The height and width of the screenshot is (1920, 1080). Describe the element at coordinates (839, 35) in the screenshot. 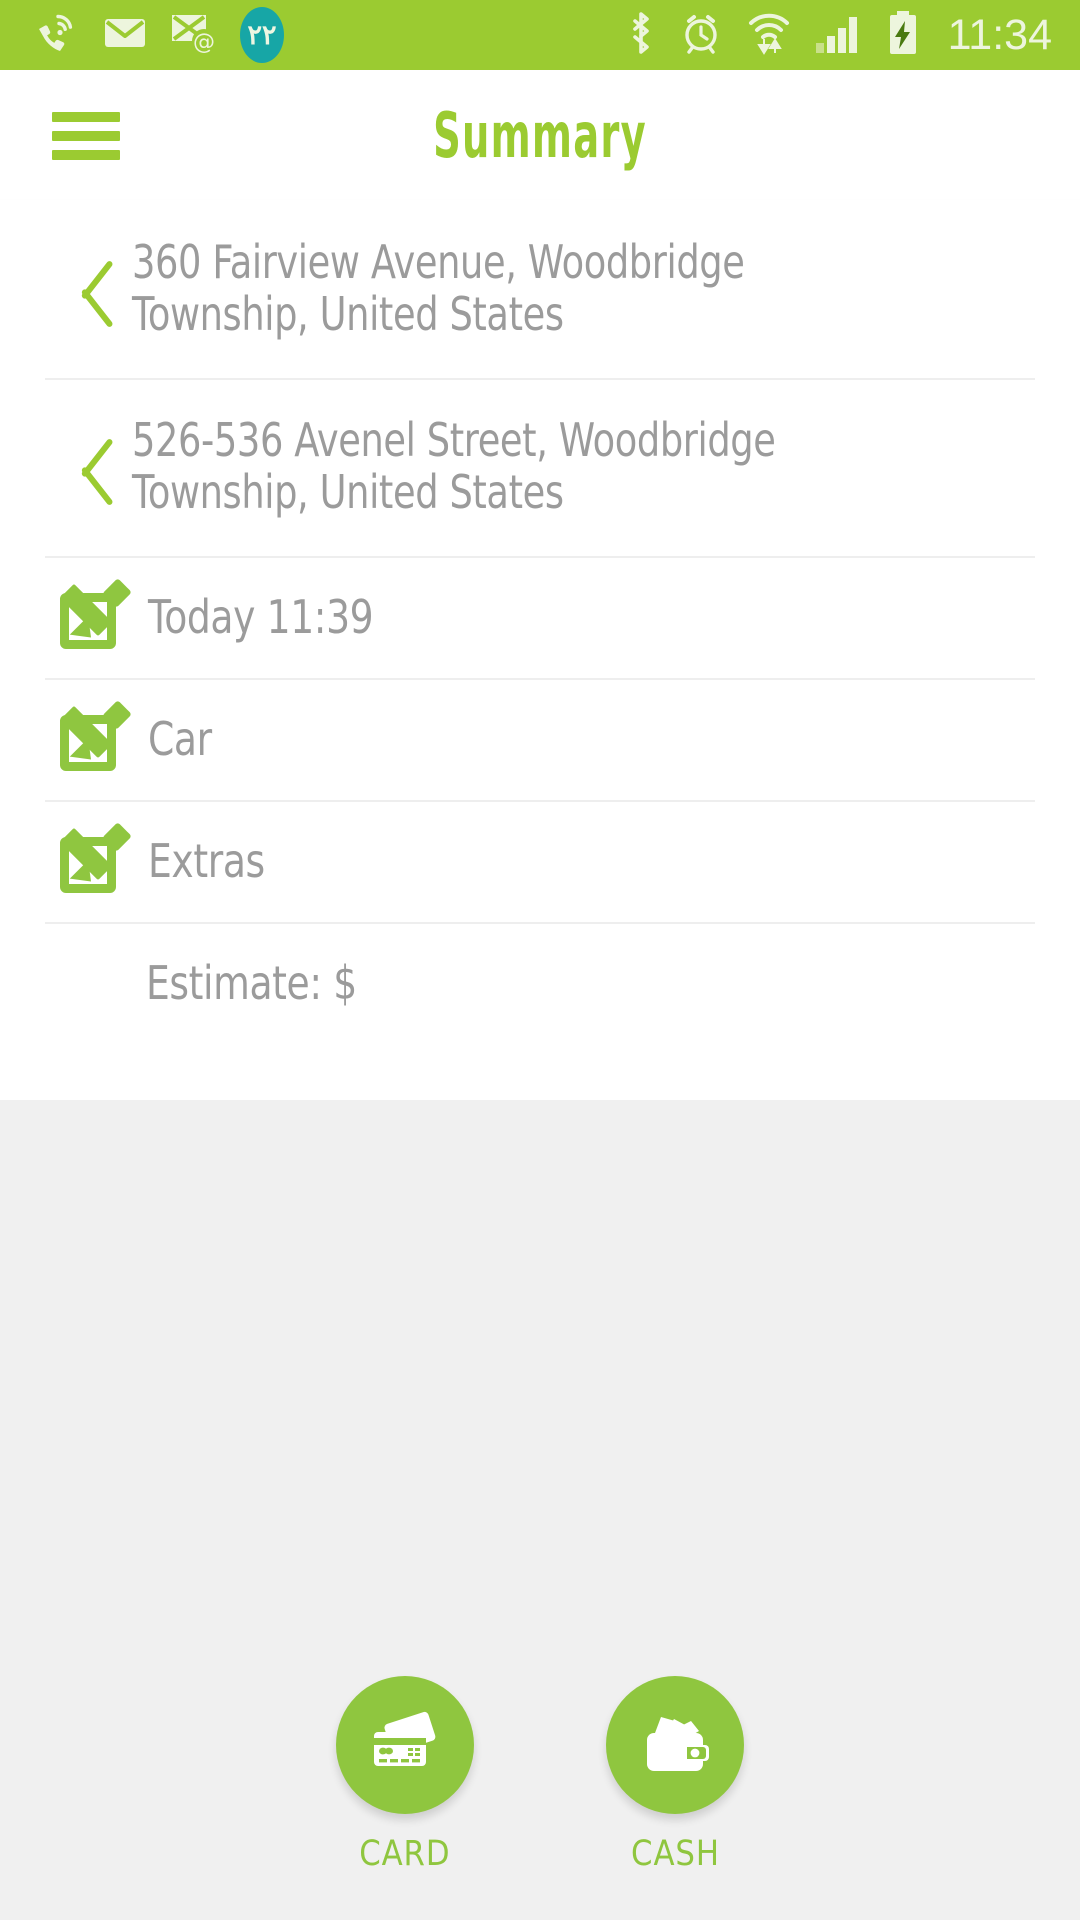

I see `cellular-signal-icon` at that location.